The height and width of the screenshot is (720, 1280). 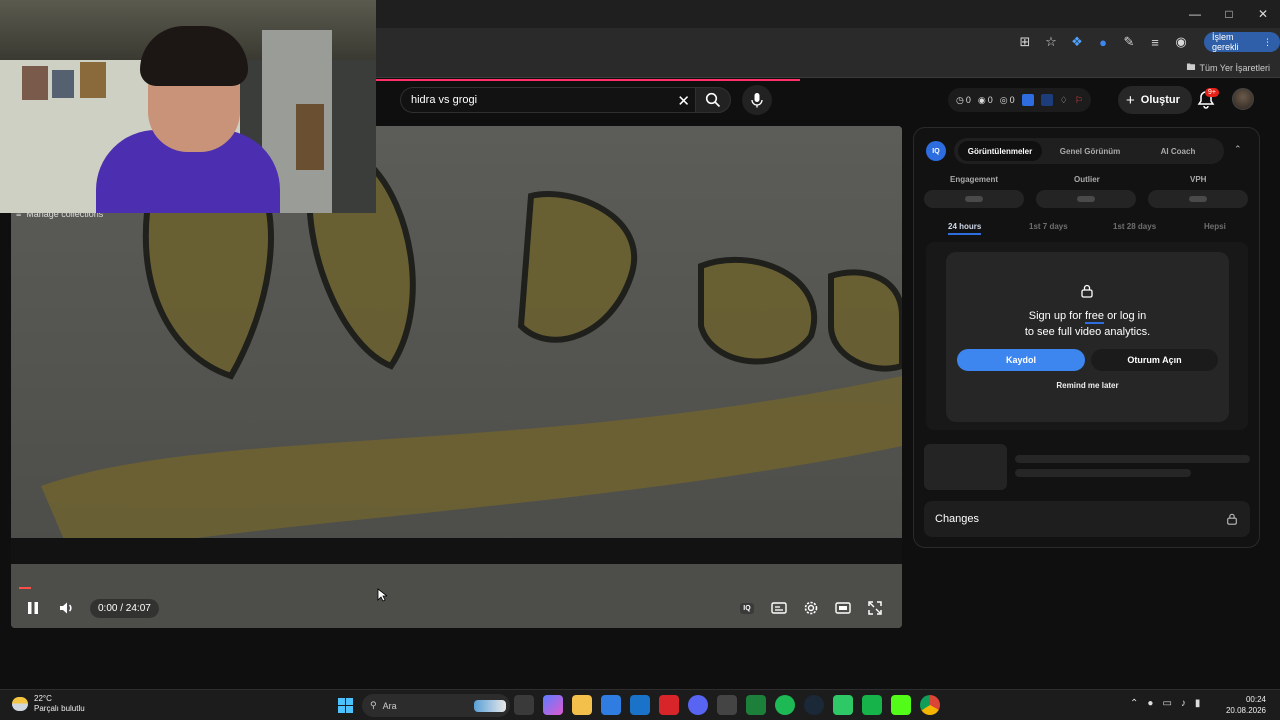 I want to click on steam-icon, so click(x=814, y=705).